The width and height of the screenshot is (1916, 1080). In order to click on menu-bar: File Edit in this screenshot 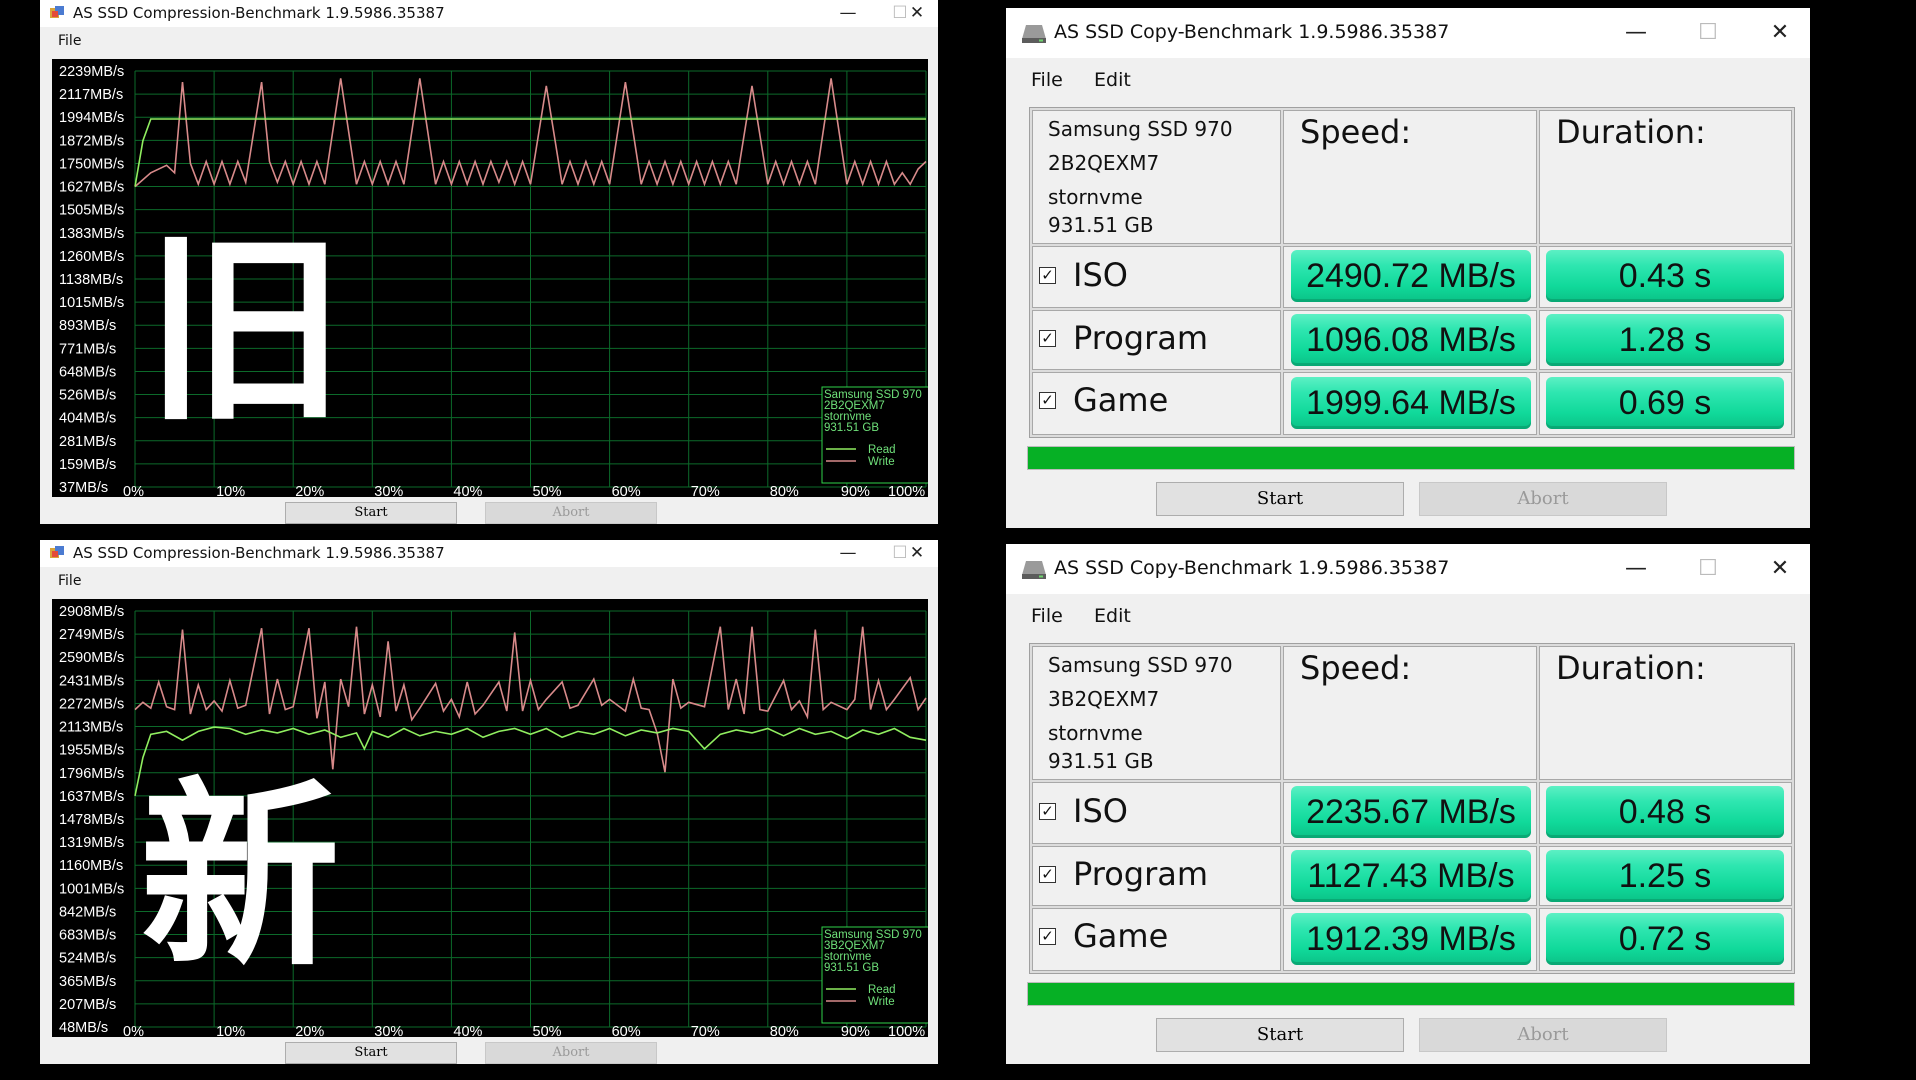, I will do `click(1408, 77)`.